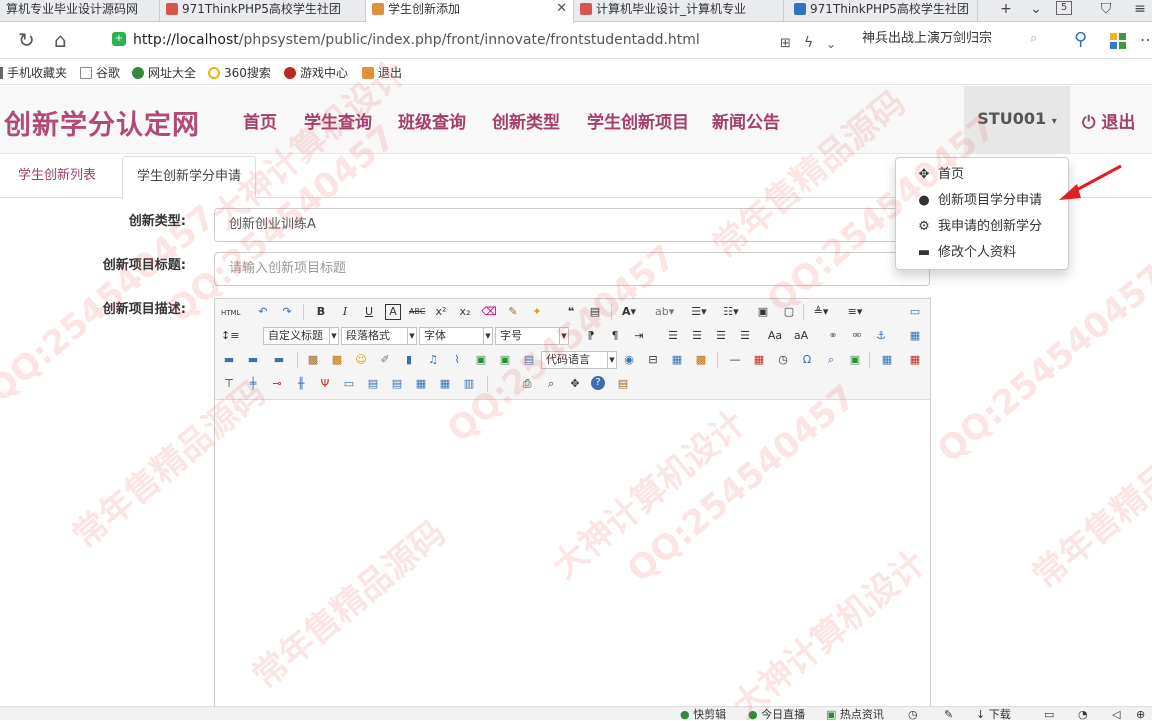  Describe the element at coordinates (785, 44) in the screenshot. I see `qr-icon: ⊞` at that location.